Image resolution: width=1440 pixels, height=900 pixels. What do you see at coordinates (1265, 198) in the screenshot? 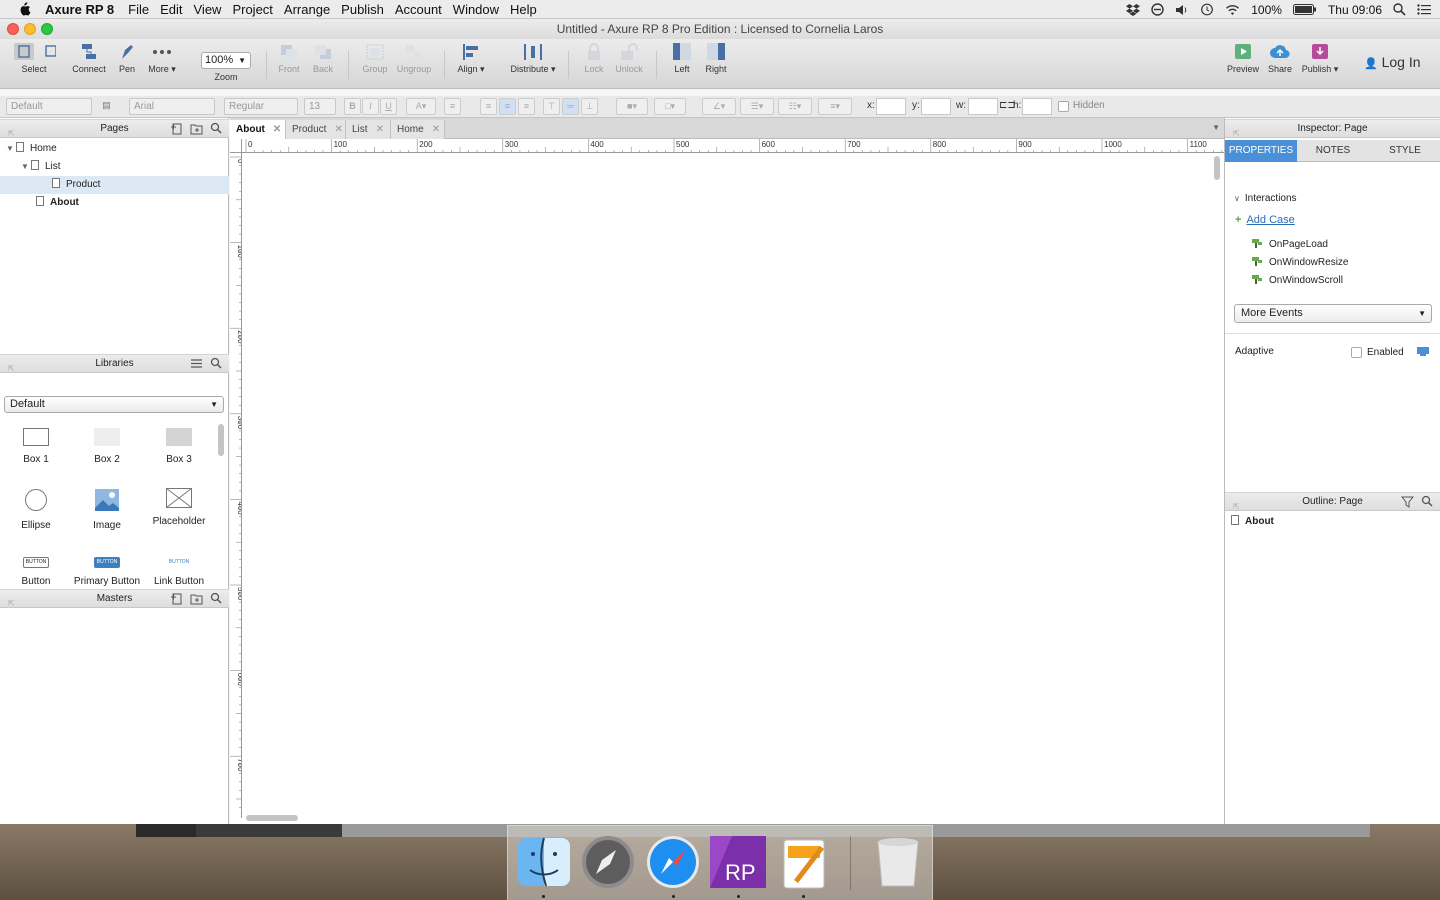
I see `interactions-section: ∨ Interactions` at bounding box center [1265, 198].